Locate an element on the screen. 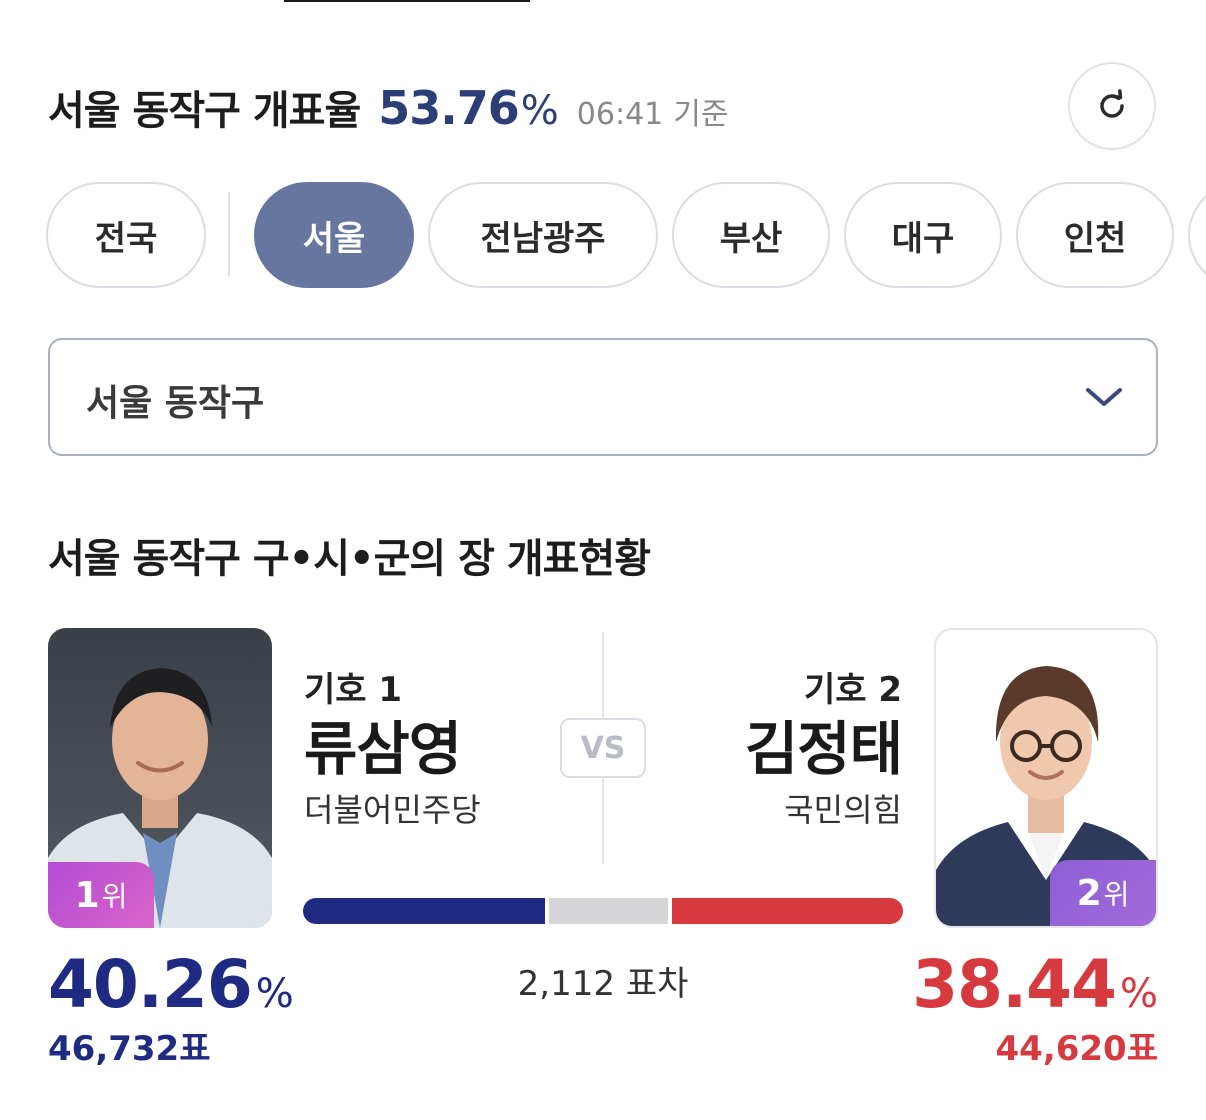 This screenshot has height=1120, width=1206. tab-region-4: 대구 is located at coordinates (923, 235).